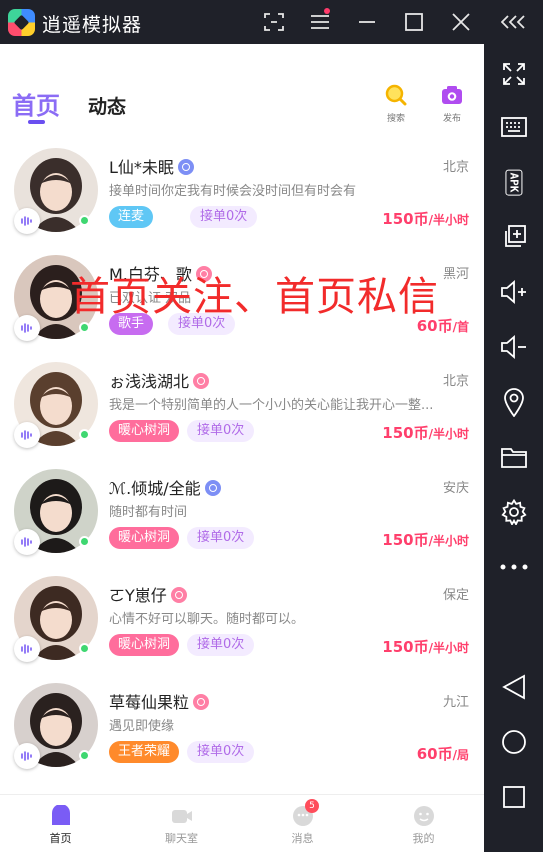  Describe the element at coordinates (233, 191) in the screenshot. I see `user-description: 接单时间你定我有时候会没时间但有时会有` at that location.